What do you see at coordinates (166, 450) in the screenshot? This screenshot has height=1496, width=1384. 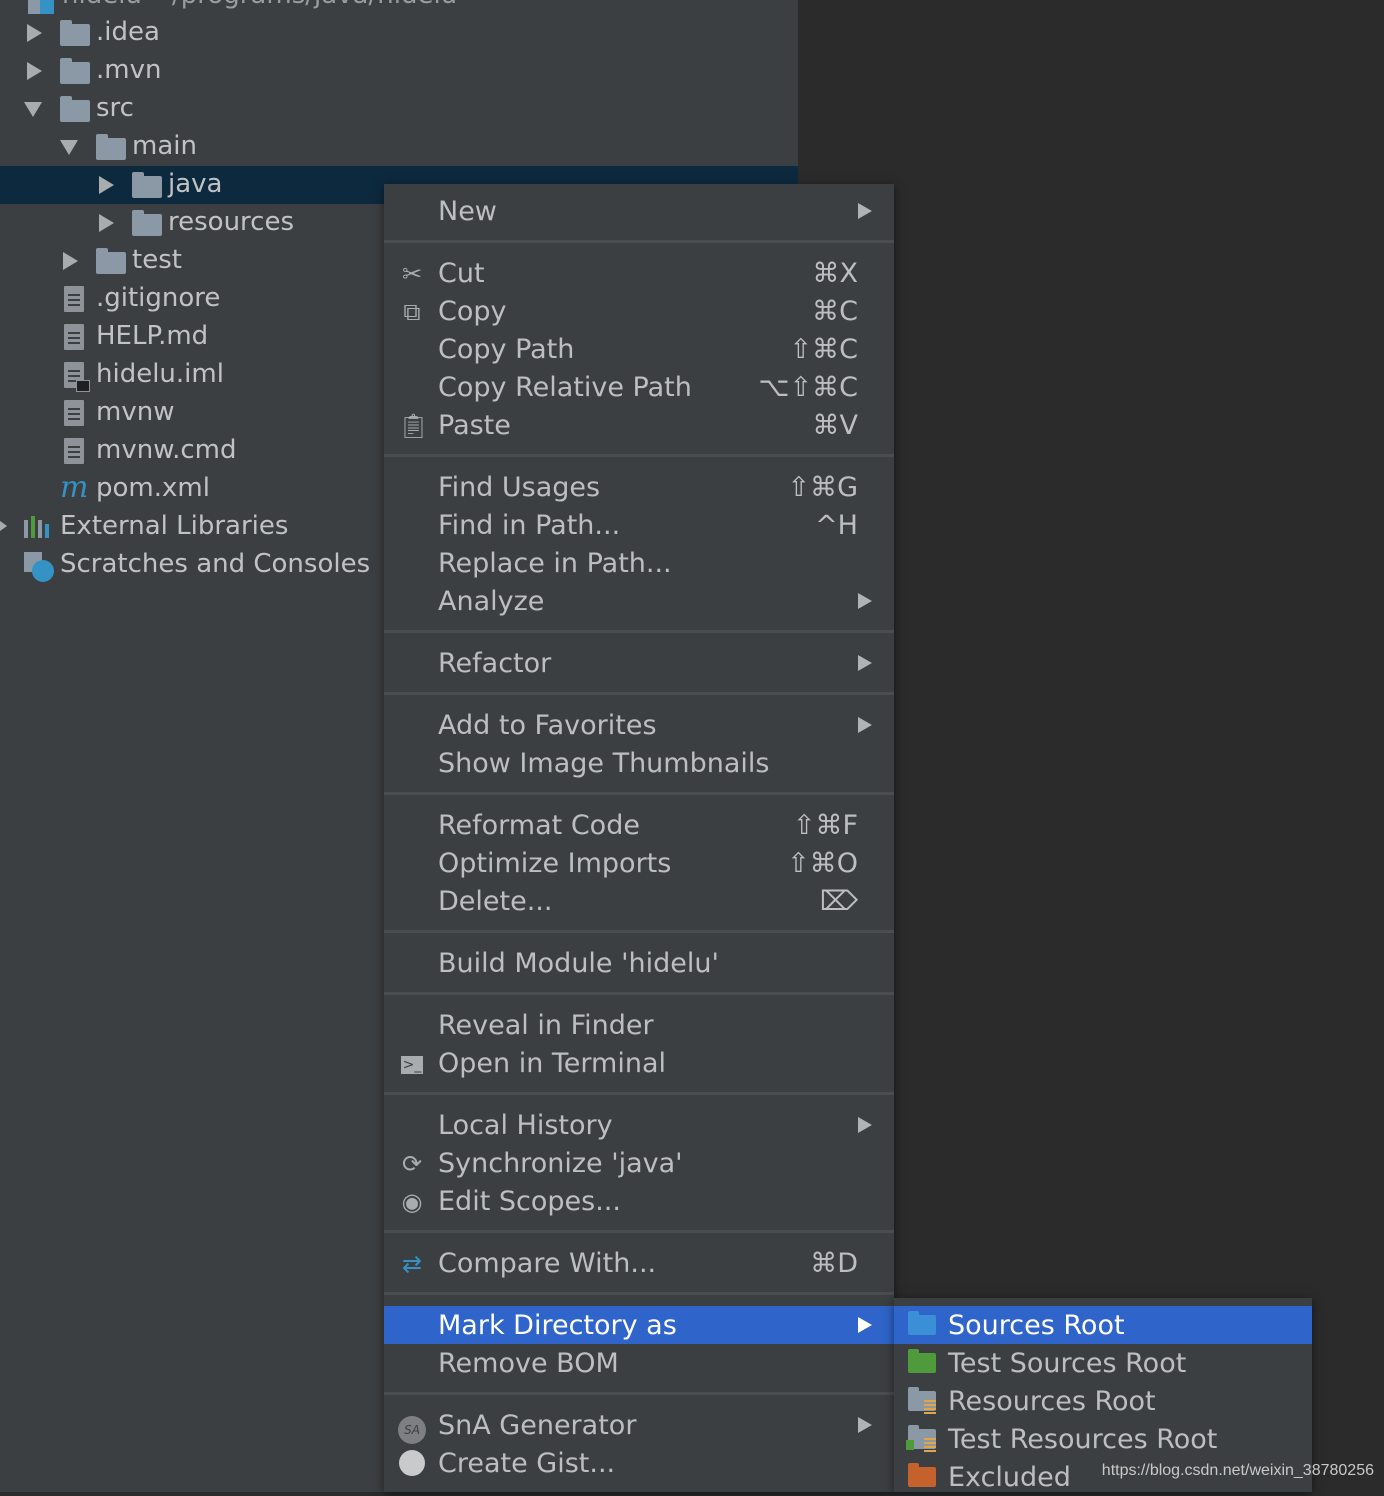 I see `tree-item-label: mvnw.cmd` at bounding box center [166, 450].